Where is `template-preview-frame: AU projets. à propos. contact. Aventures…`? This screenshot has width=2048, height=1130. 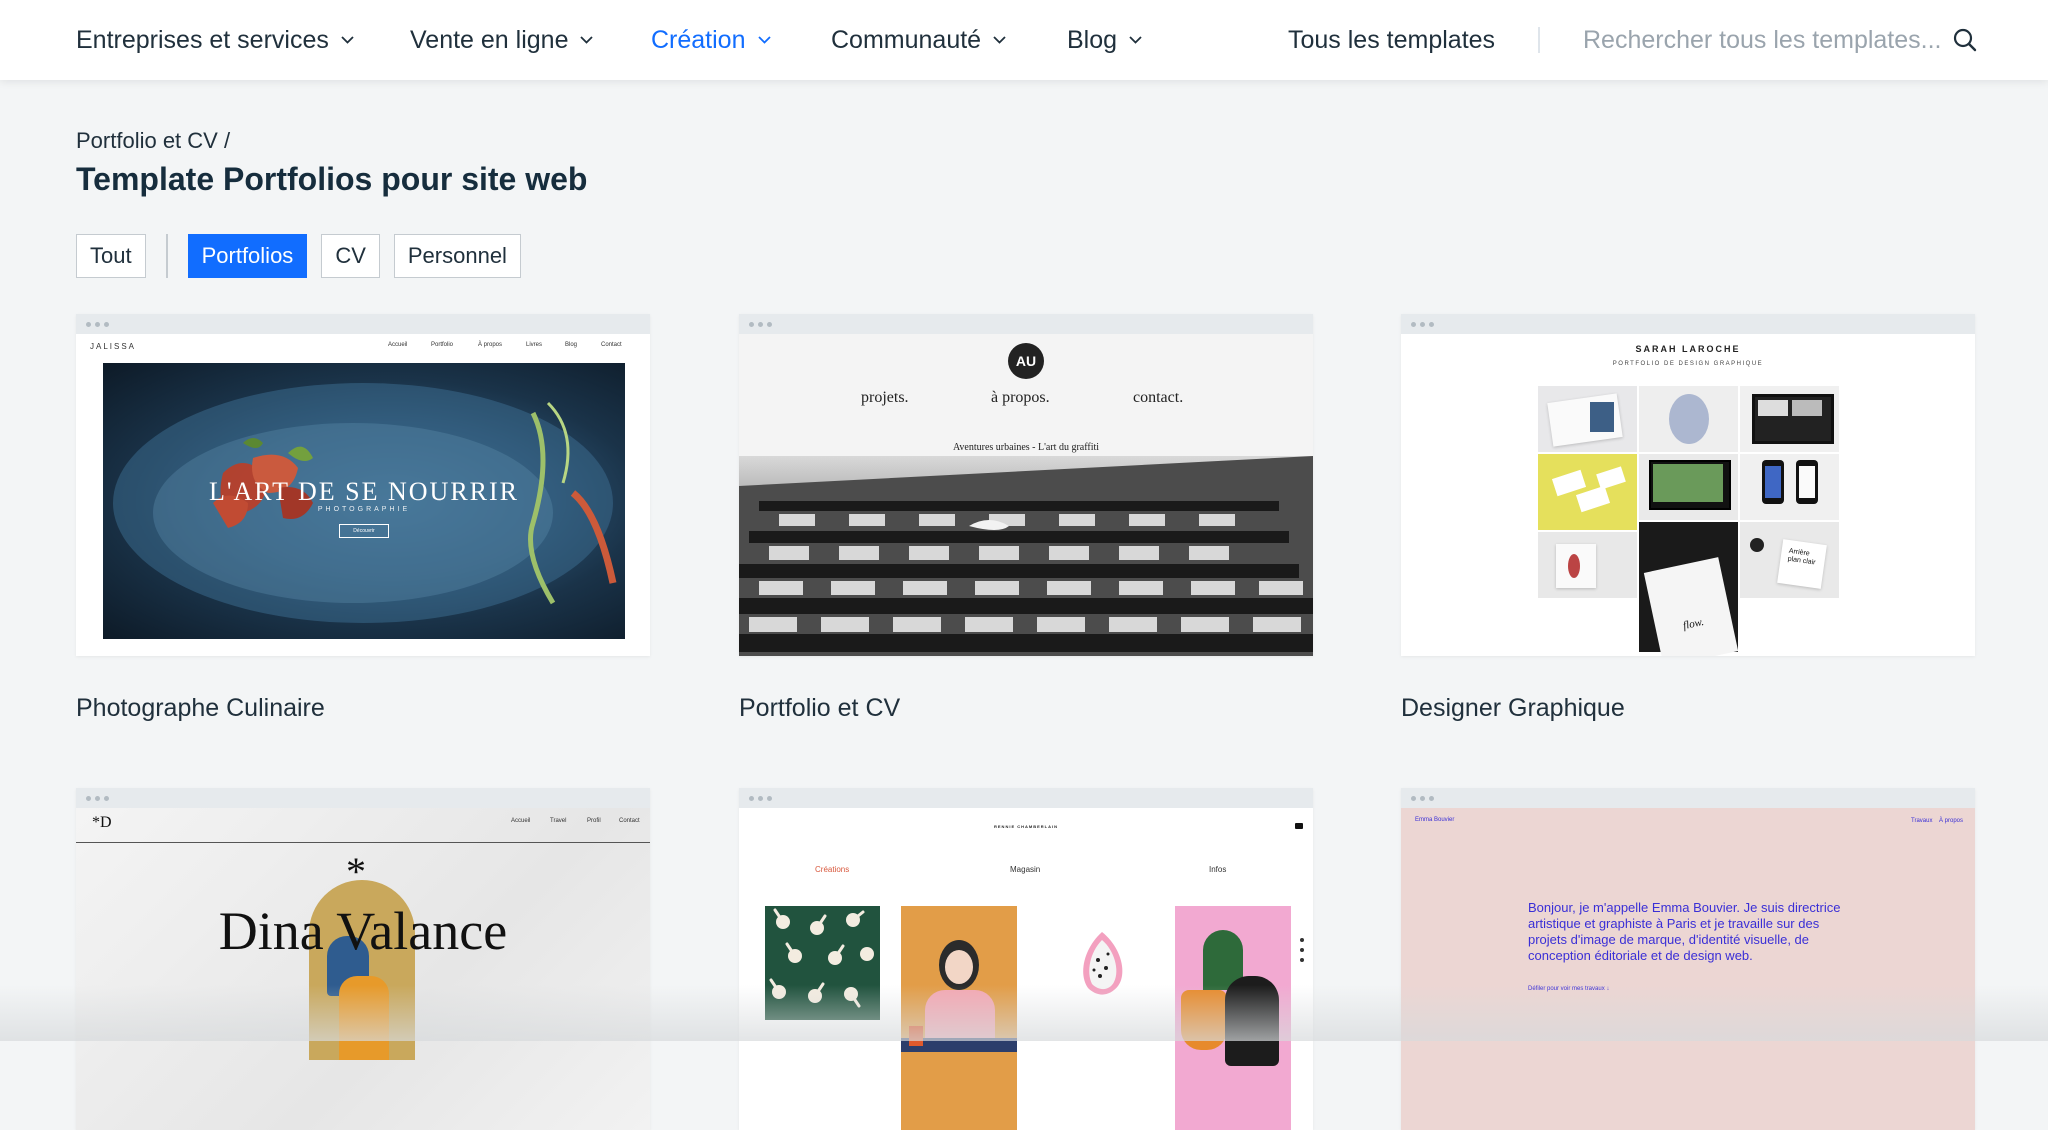
template-preview-frame: AU projets. à propos. contact. Aventures… is located at coordinates (1026, 485).